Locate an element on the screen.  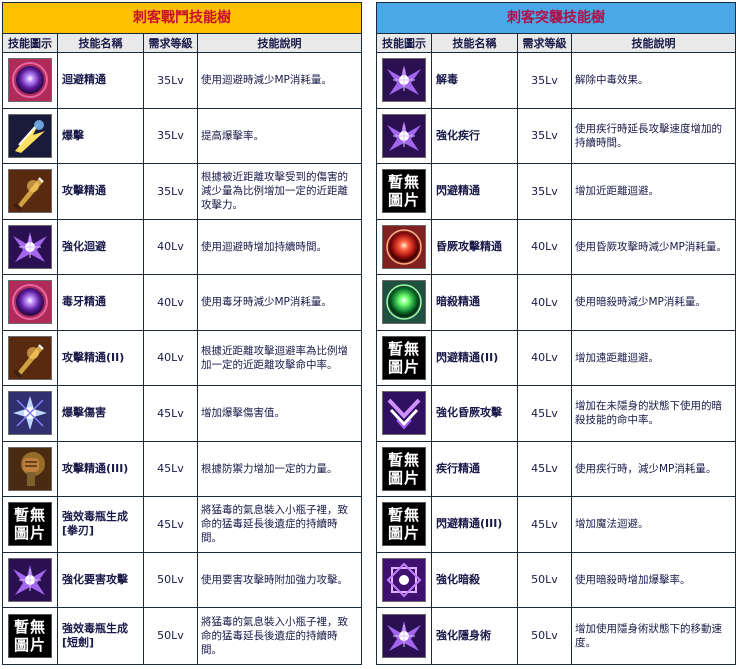
table-row: 暫無 圖片 閃避精通(II) 40Lv 增加遠距離迴避。 is located at coordinates (556, 358).